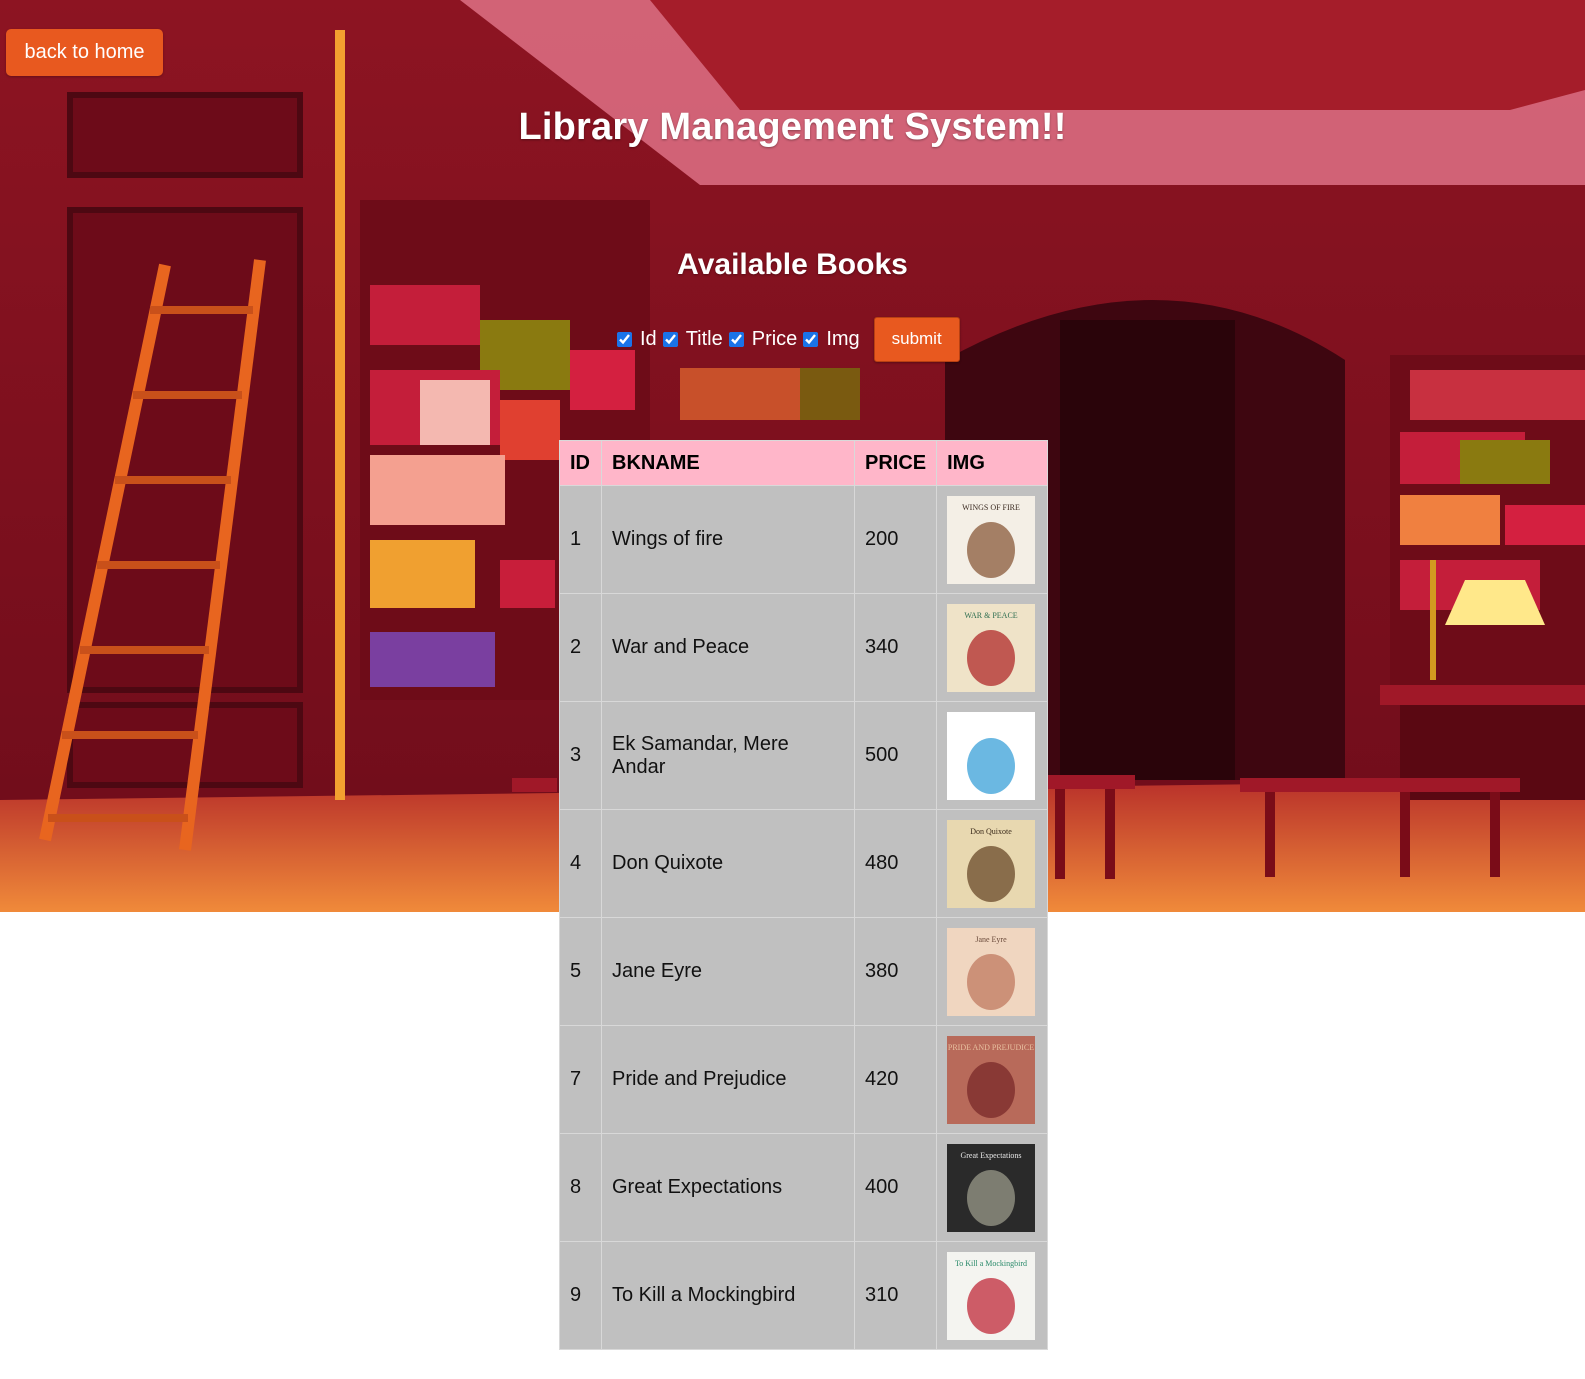 Image resolution: width=1585 pixels, height=1379 pixels. Describe the element at coordinates (895, 863) in the screenshot. I see `book-price-cell: 480` at that location.